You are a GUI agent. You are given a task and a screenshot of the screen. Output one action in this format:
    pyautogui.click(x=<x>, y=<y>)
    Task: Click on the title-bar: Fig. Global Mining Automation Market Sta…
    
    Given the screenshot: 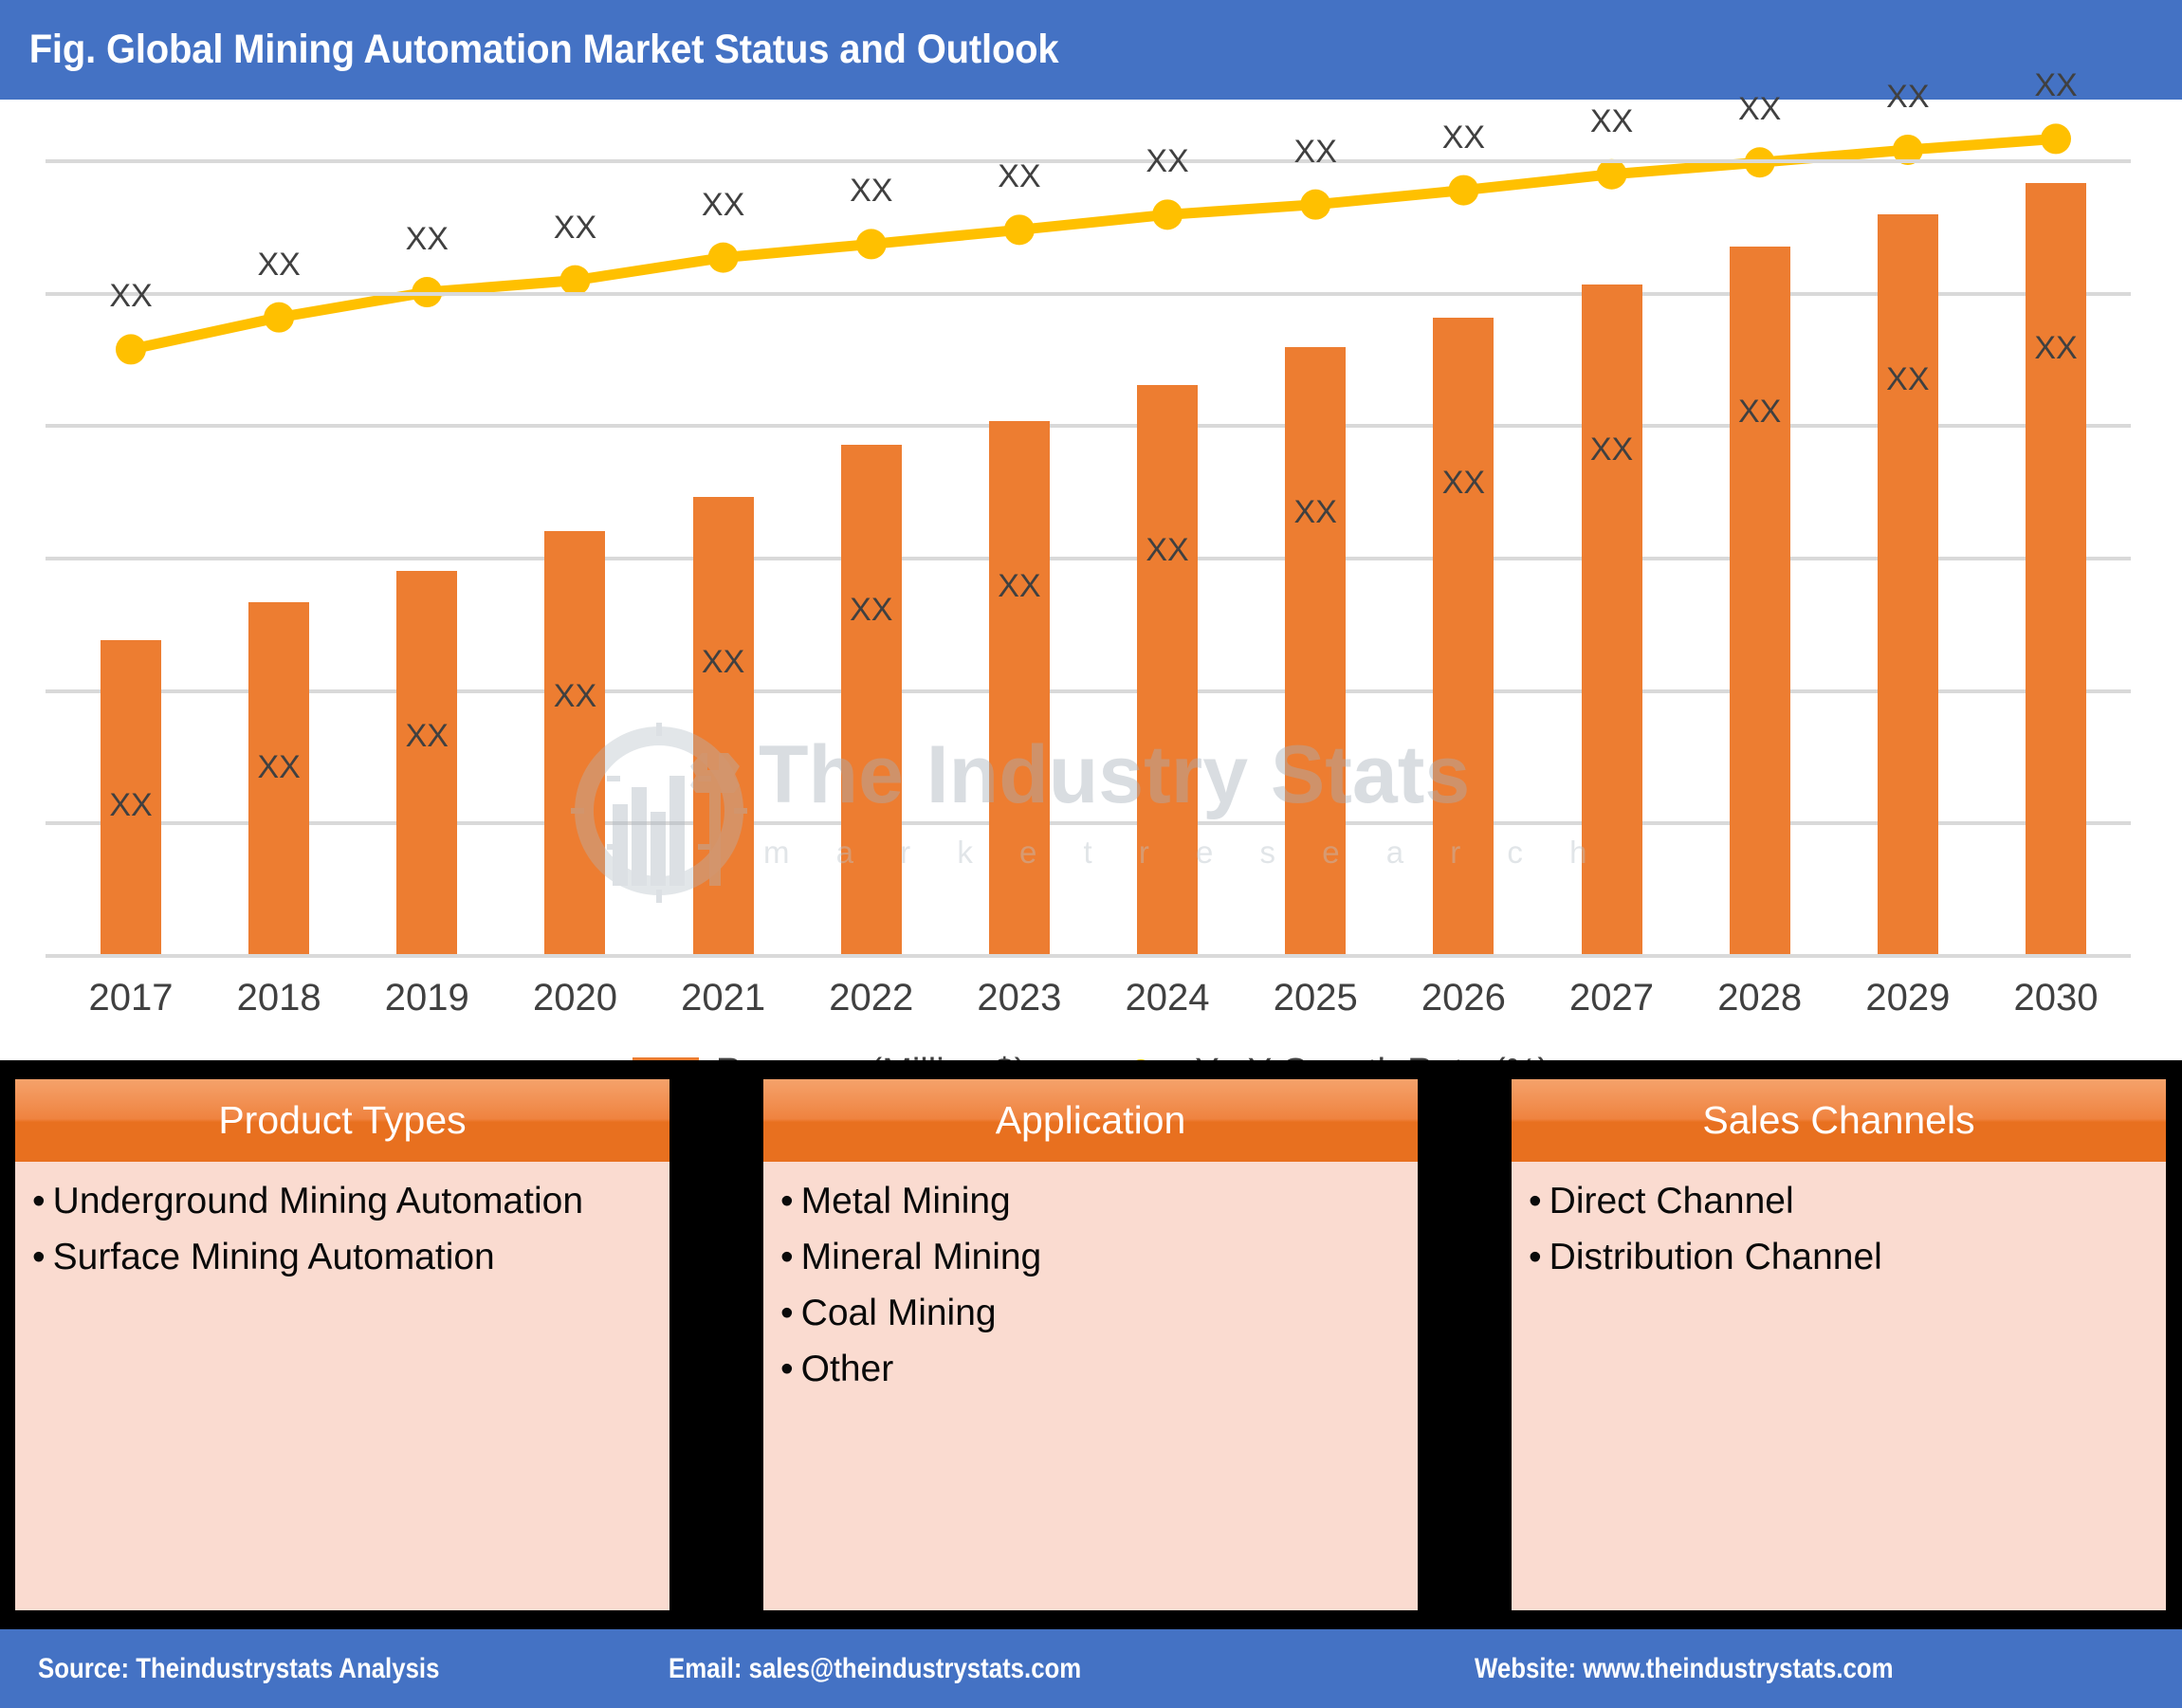 What is the action you would take?
    pyautogui.click(x=1091, y=50)
    